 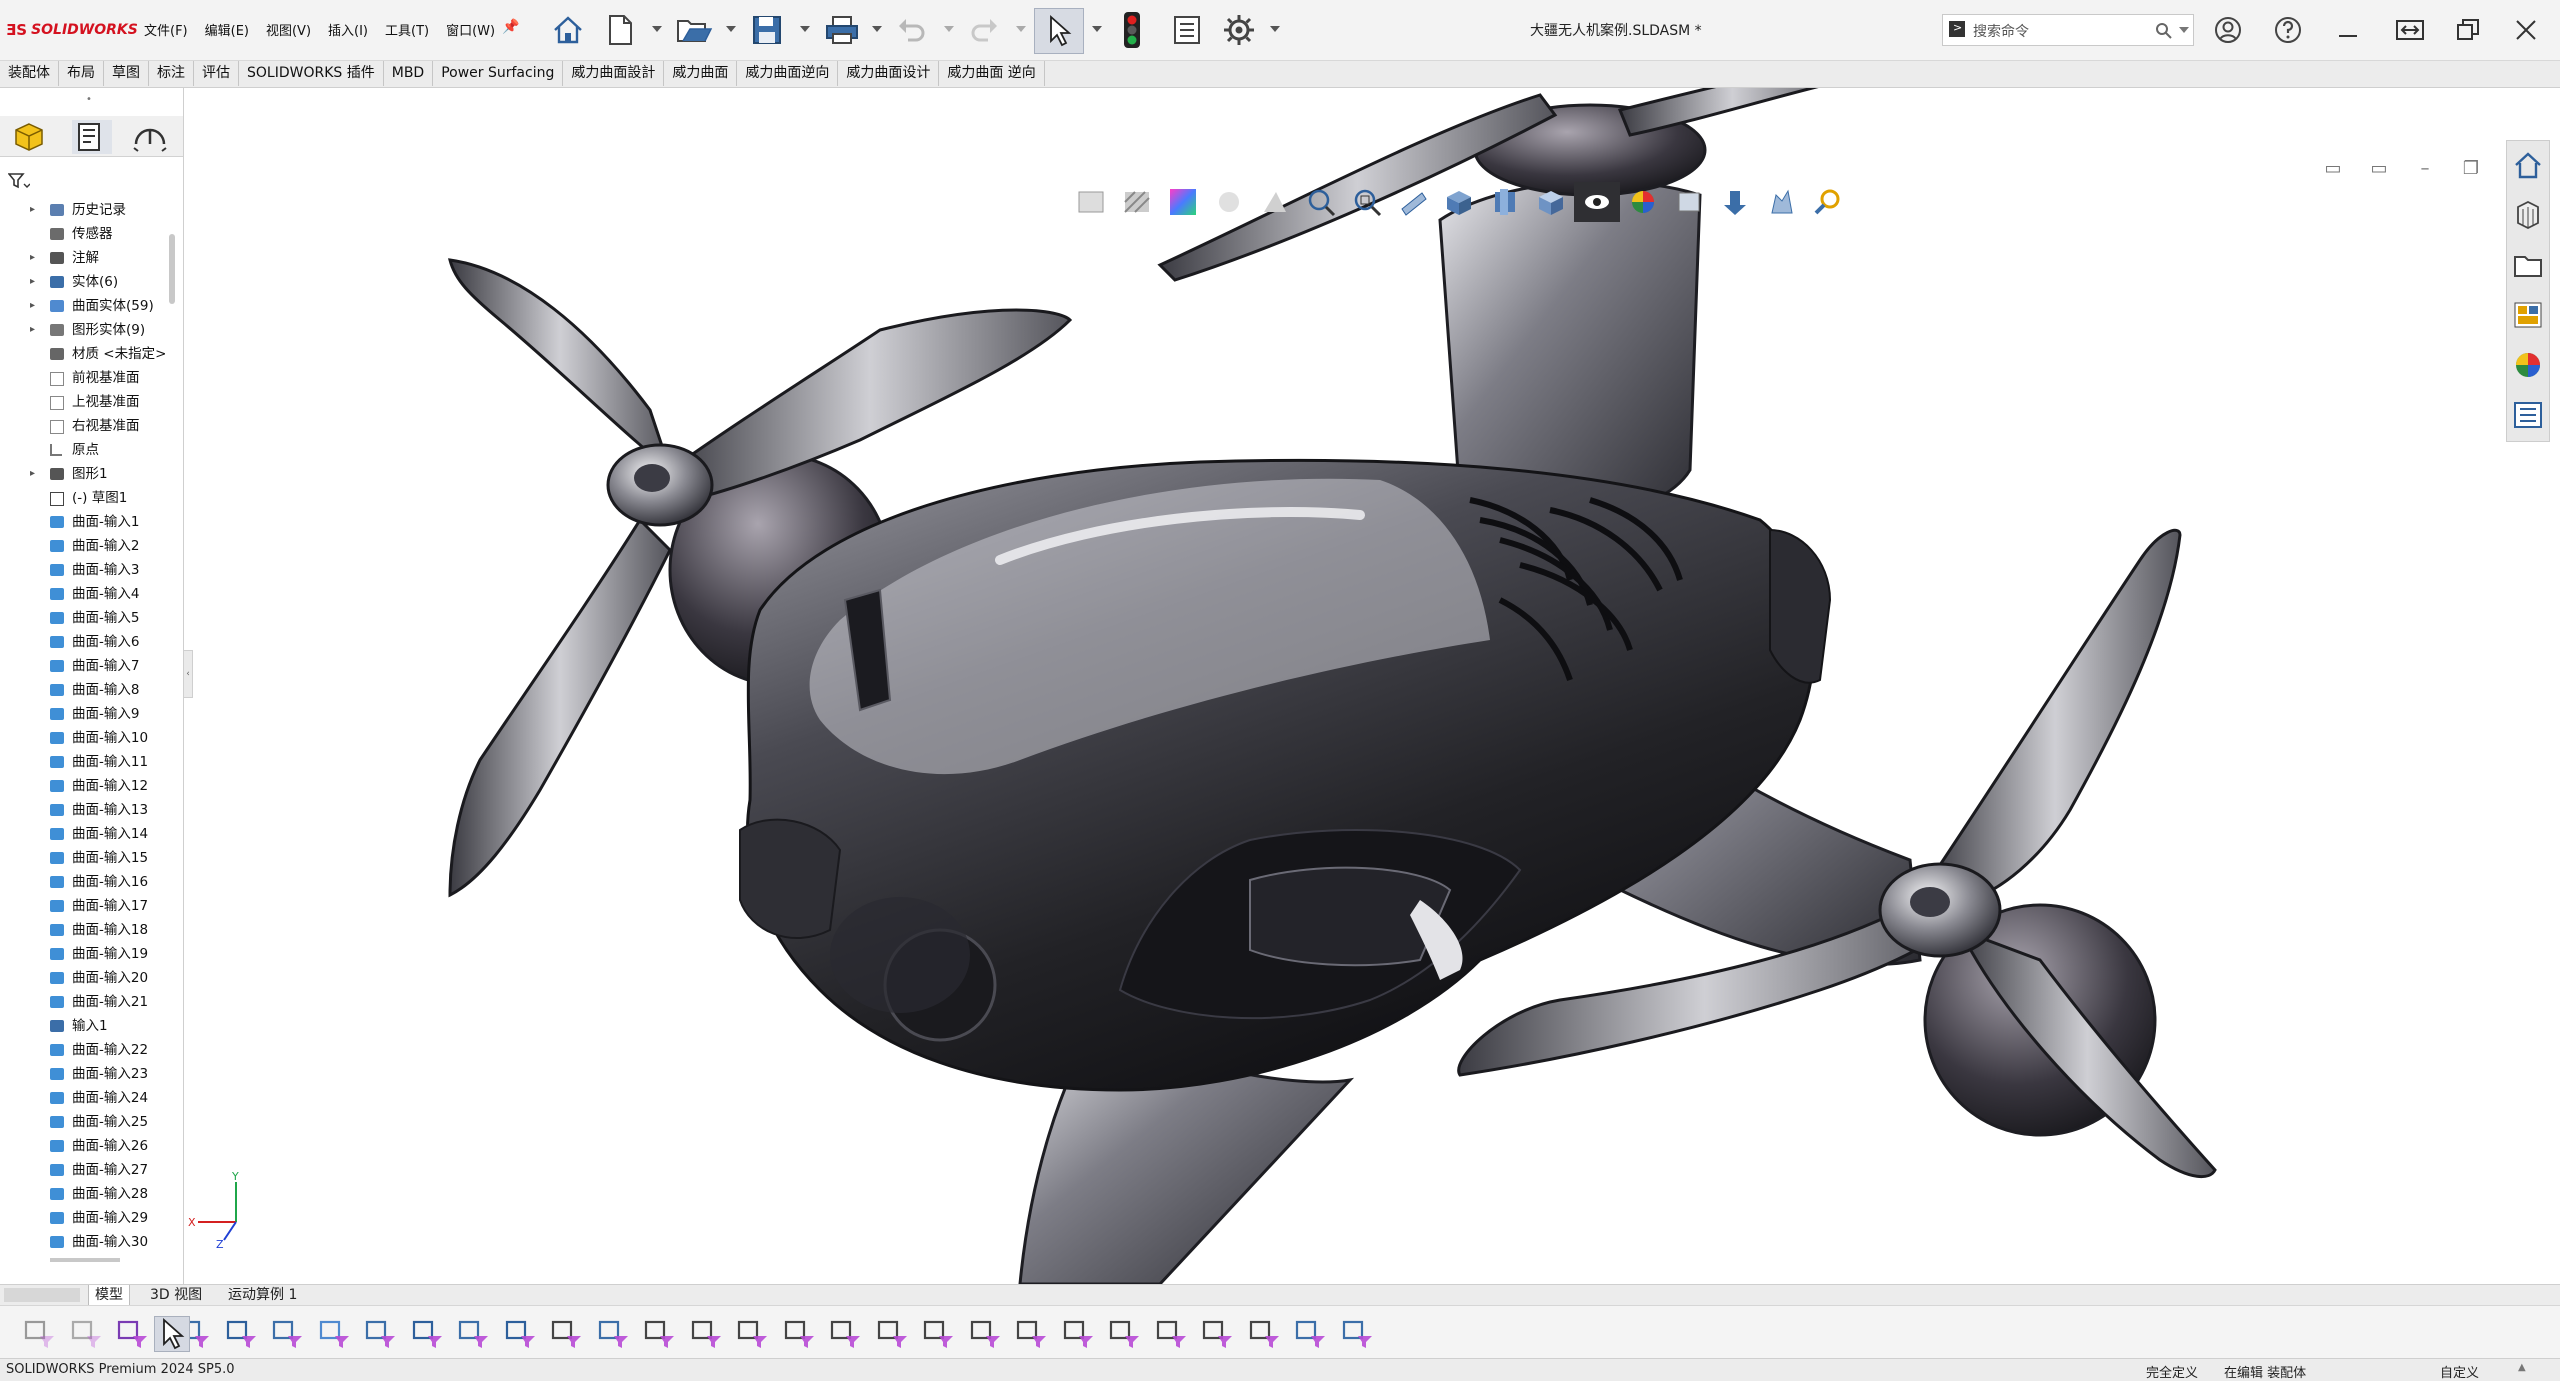 What do you see at coordinates (85, 546) in the screenshot?
I see `tree-node: 曲面-输入2` at bounding box center [85, 546].